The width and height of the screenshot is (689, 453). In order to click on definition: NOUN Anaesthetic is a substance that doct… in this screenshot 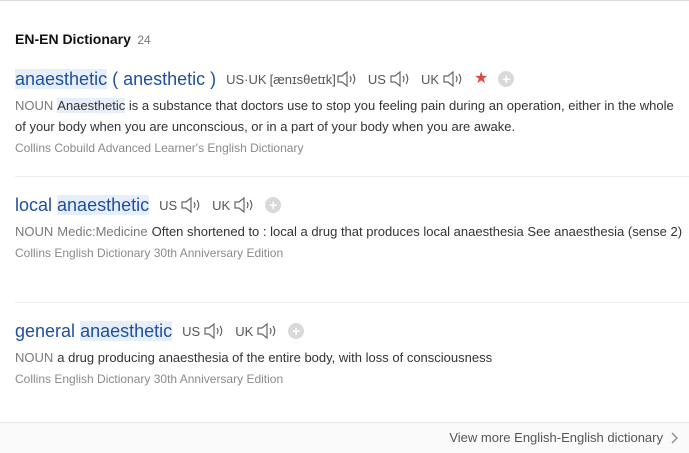, I will do `click(352, 116)`.